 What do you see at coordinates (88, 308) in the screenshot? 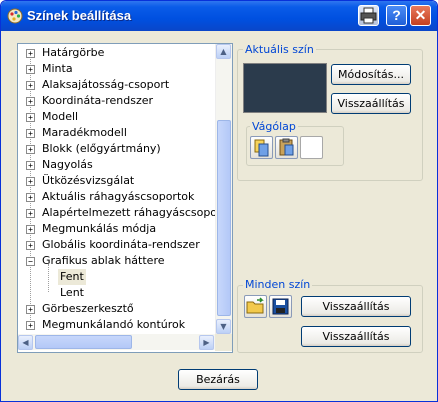
I see `tree-item-label: Görbeszerkesztő` at bounding box center [88, 308].